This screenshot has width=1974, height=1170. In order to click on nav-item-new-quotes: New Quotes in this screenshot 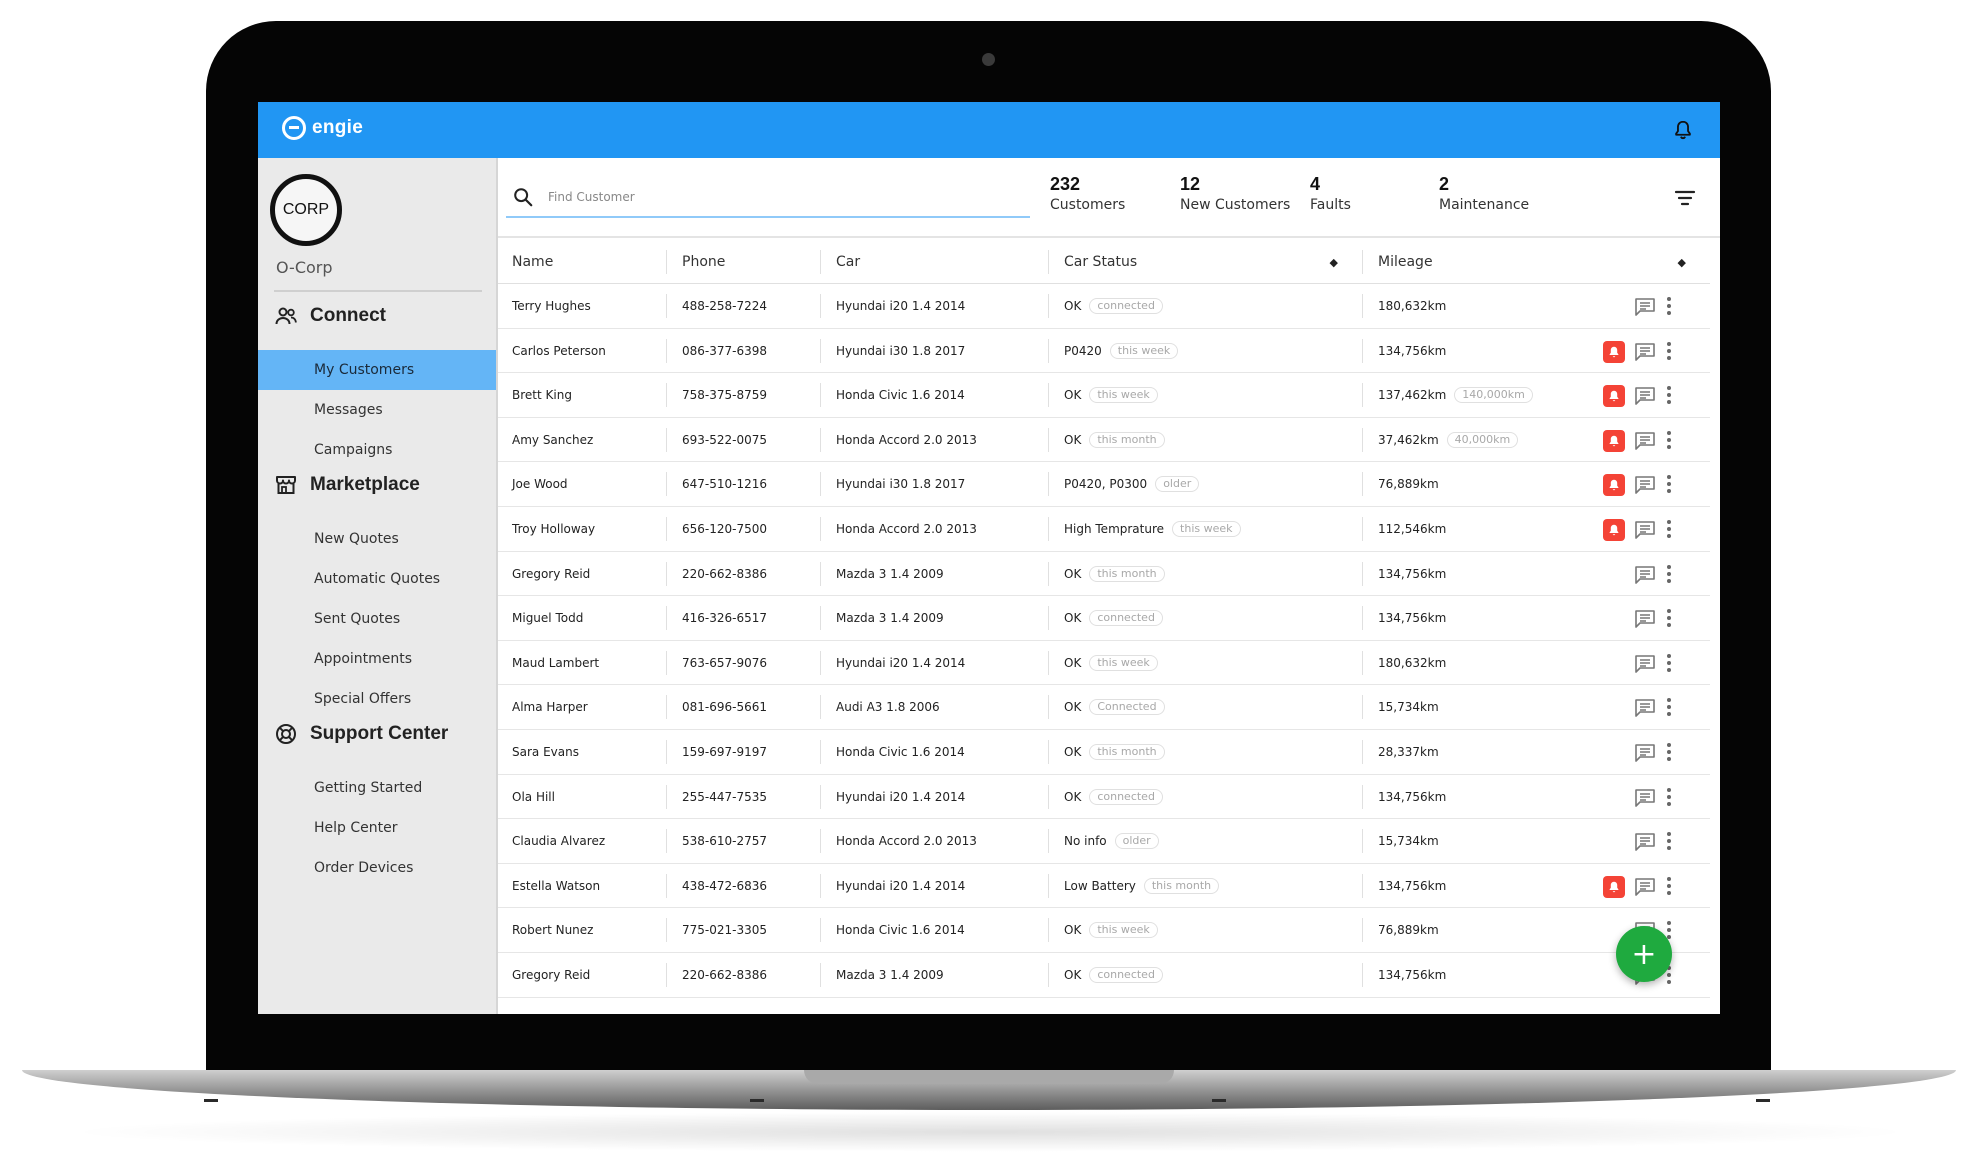, I will do `click(377, 539)`.